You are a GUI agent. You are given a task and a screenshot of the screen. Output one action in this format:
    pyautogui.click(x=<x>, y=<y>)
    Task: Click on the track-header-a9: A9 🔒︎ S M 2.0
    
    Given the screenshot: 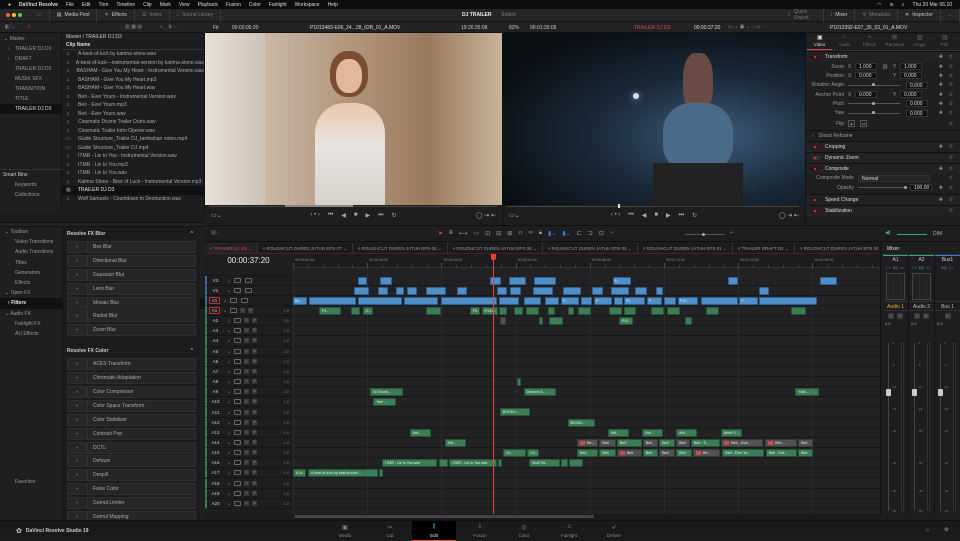 What is the action you would take?
    pyautogui.click(x=248, y=392)
    